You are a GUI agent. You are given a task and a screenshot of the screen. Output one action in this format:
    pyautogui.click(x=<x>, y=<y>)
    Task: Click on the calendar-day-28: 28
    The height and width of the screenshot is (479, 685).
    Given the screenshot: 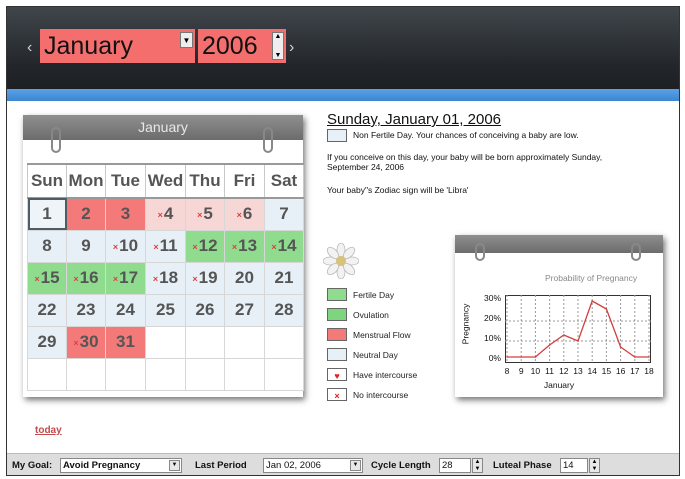 What is the action you would take?
    pyautogui.click(x=284, y=310)
    